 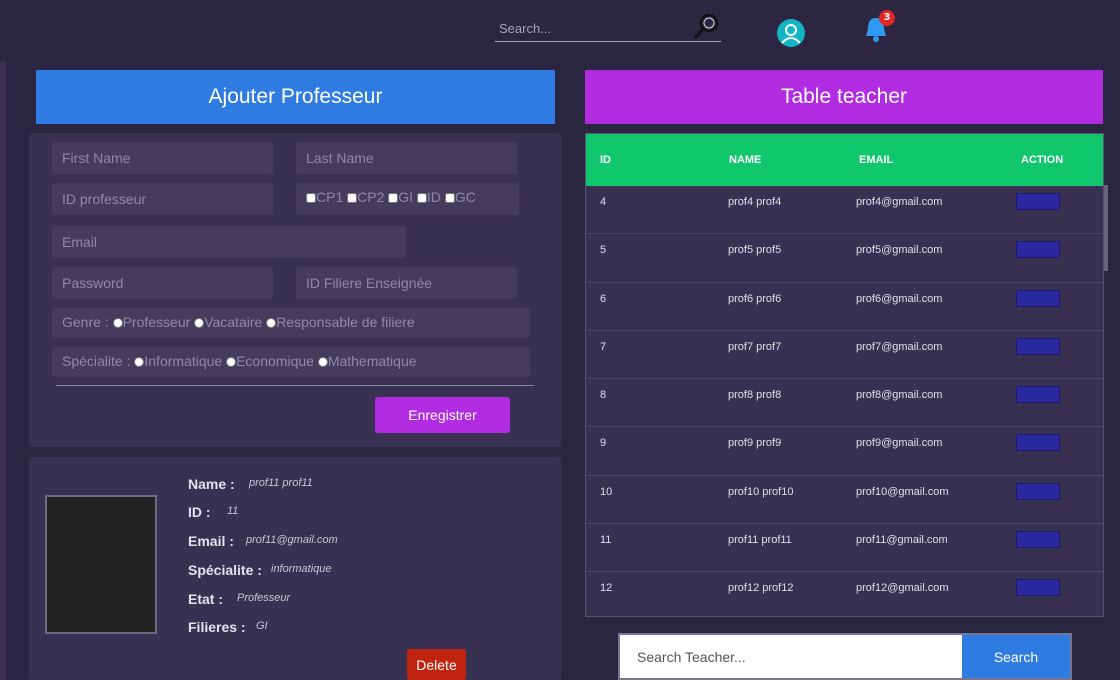 What do you see at coordinates (465, 197) in the screenshot?
I see `filiere-label: GC` at bounding box center [465, 197].